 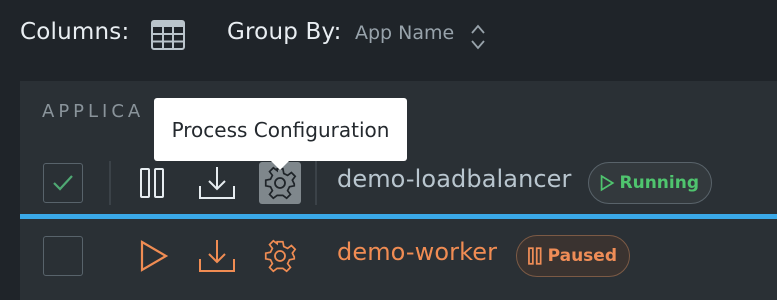 I want to click on status-badge: Paused, so click(x=573, y=256).